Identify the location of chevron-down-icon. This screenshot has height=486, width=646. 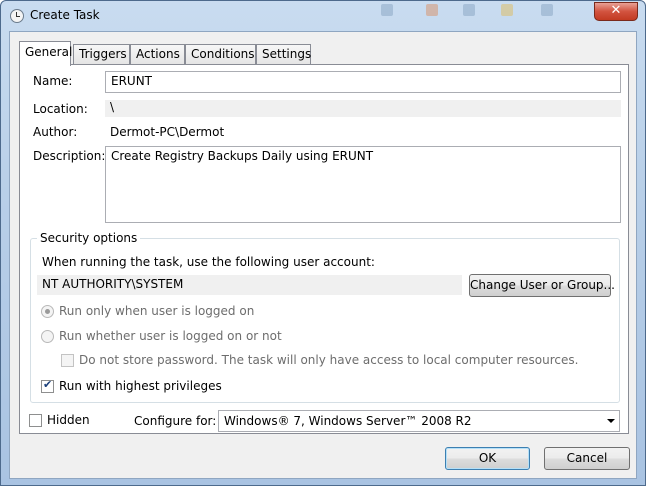
(611, 421).